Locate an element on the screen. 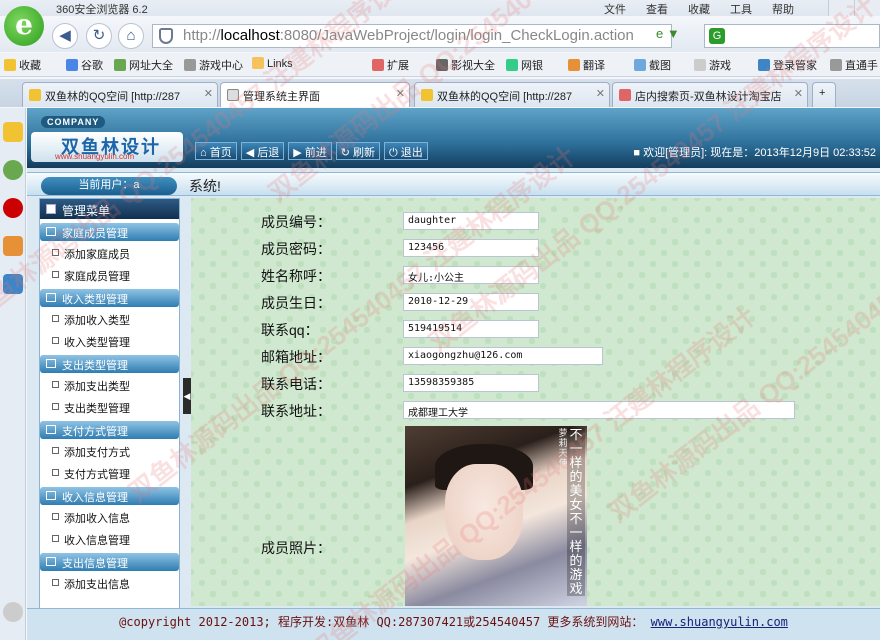 This screenshot has height=640, width=880. password-field: 123456 is located at coordinates (471, 248).